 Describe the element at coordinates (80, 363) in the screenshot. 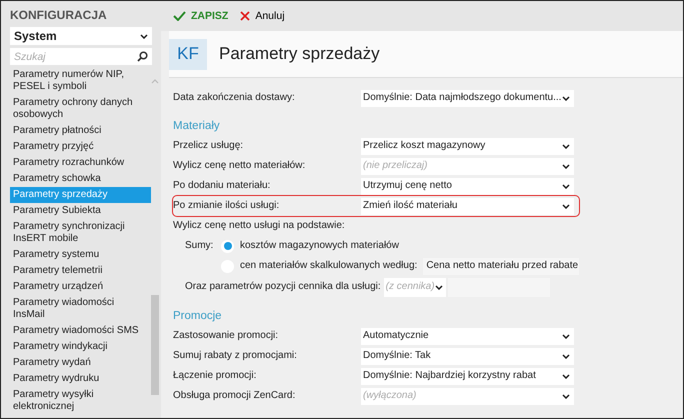

I see `sidebar-item: Parametry wydań` at that location.